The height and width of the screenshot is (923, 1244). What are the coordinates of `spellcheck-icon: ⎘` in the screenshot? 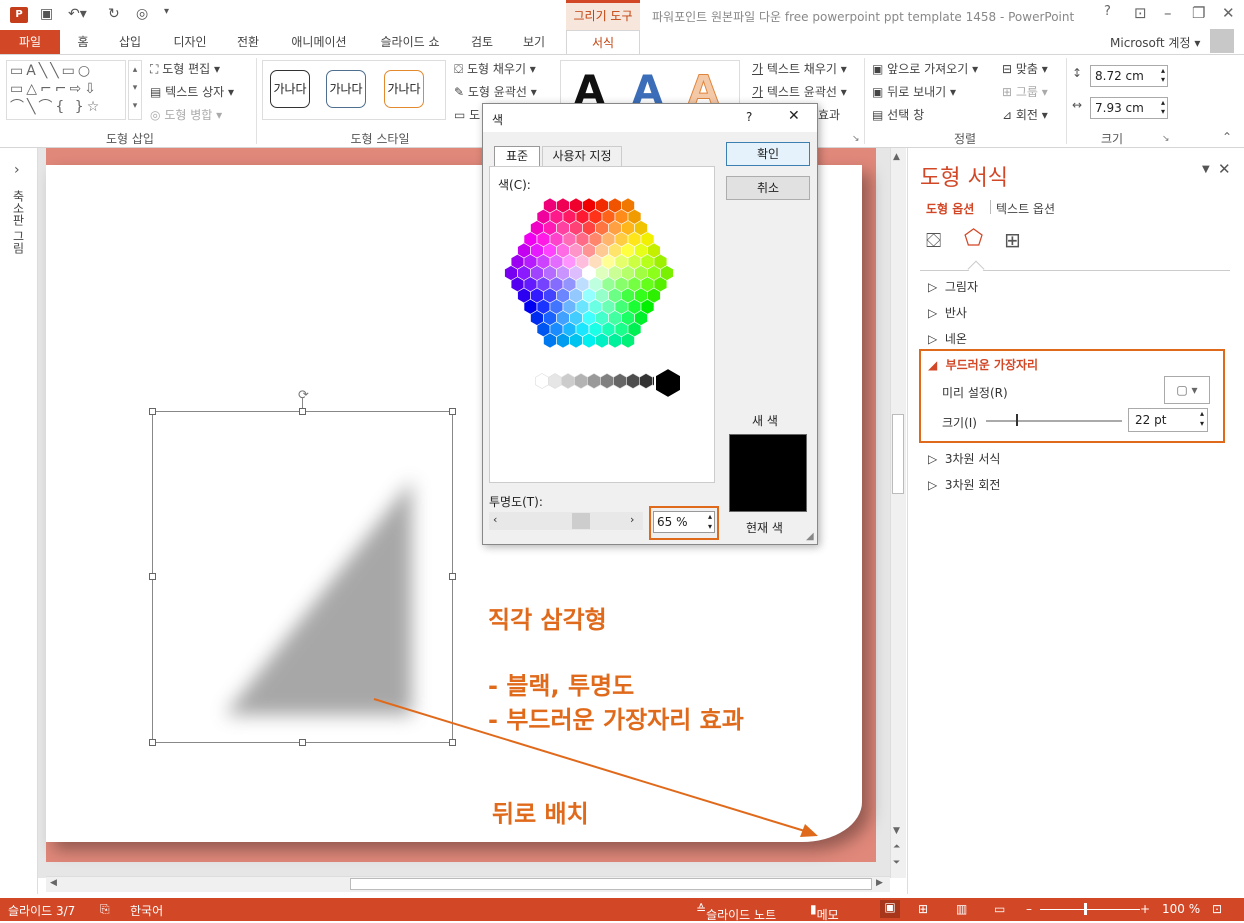 It's located at (105, 909).